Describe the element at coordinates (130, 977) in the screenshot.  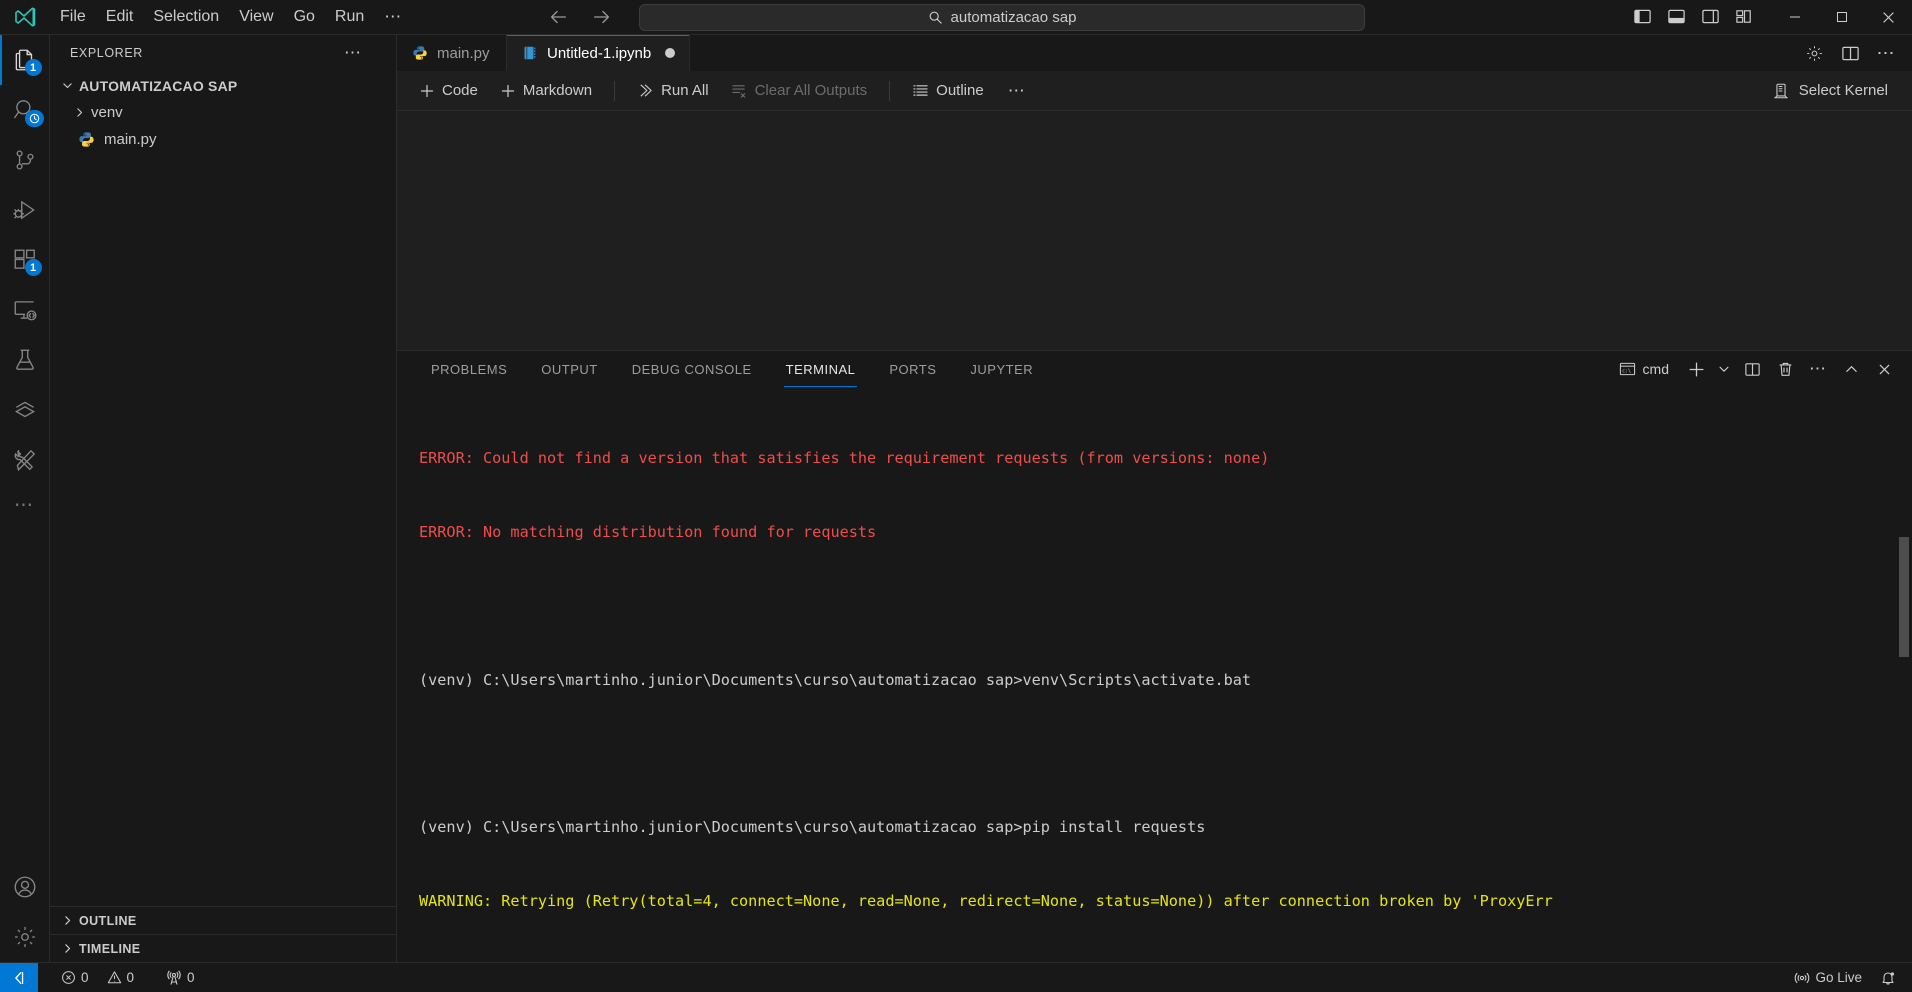
I see `warning-count-label: 0` at that location.